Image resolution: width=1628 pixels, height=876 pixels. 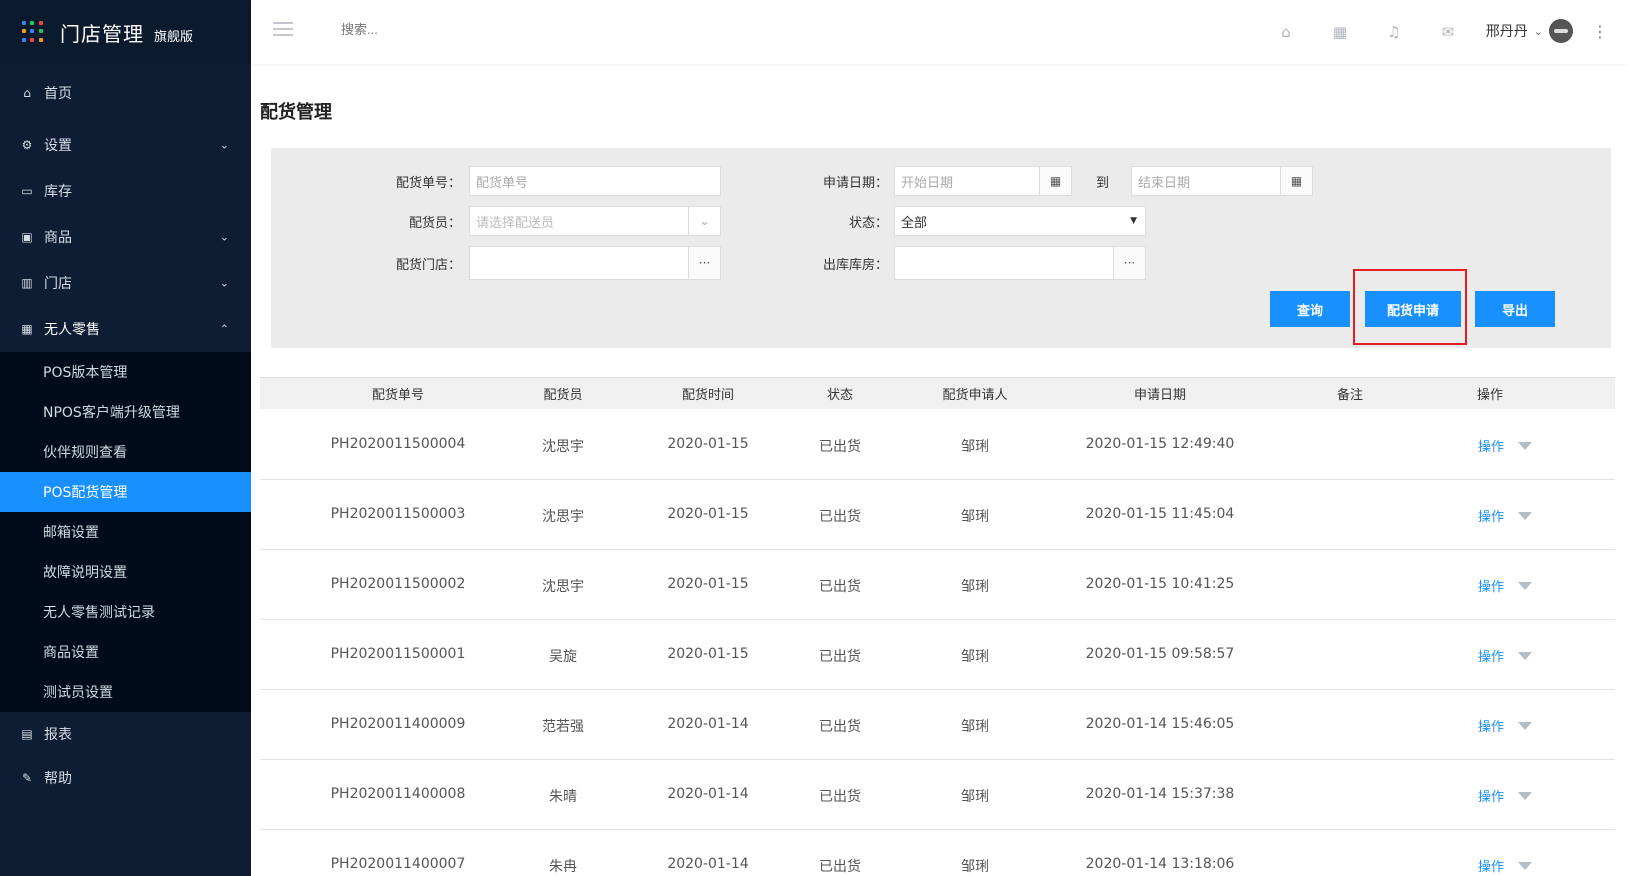 I want to click on filter-warehouse: 出库库房： ···, so click(x=967, y=263).